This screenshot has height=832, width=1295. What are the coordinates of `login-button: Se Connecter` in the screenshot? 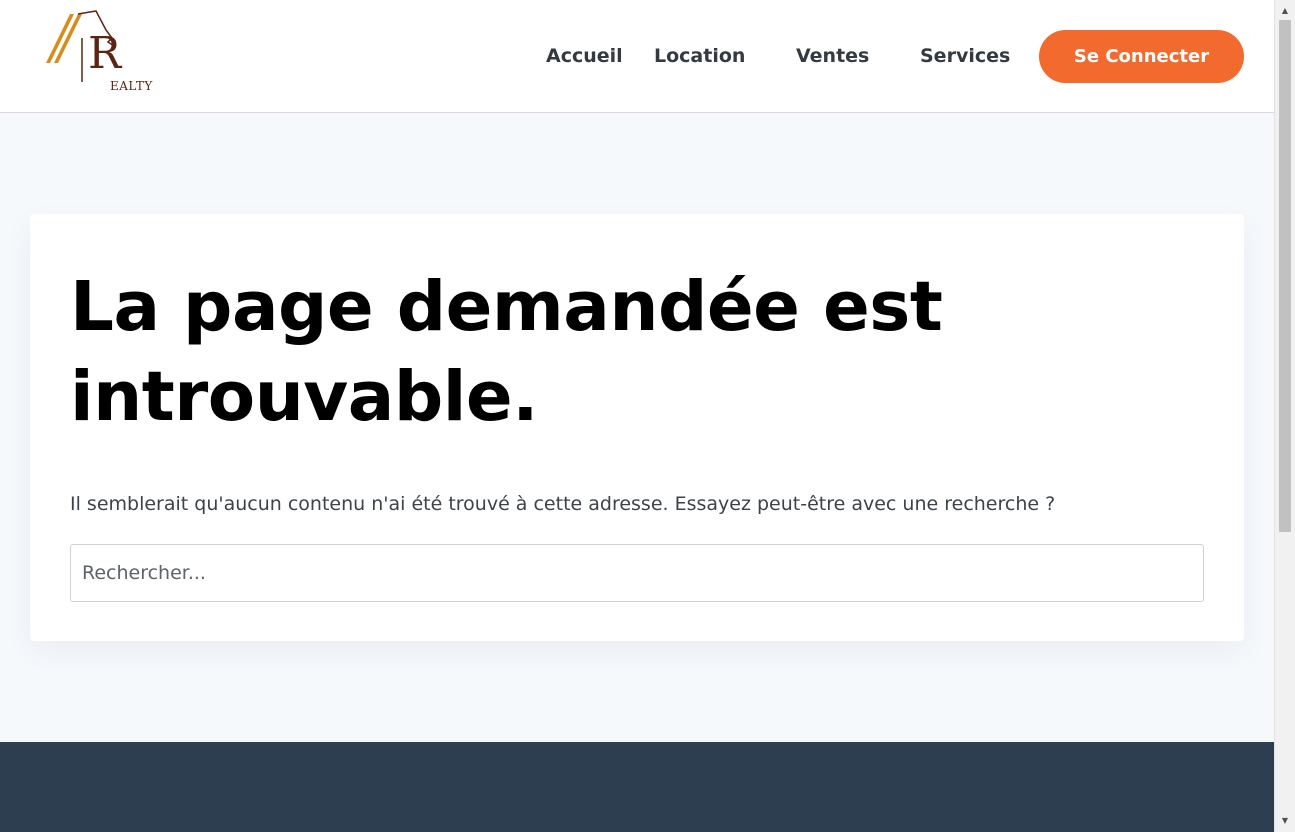 It's located at (1141, 56).